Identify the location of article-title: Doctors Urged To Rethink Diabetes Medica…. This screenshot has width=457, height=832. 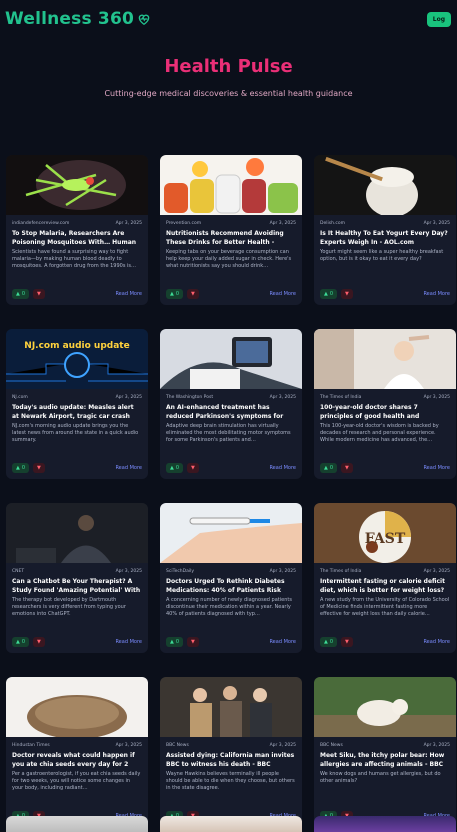
(231, 584).